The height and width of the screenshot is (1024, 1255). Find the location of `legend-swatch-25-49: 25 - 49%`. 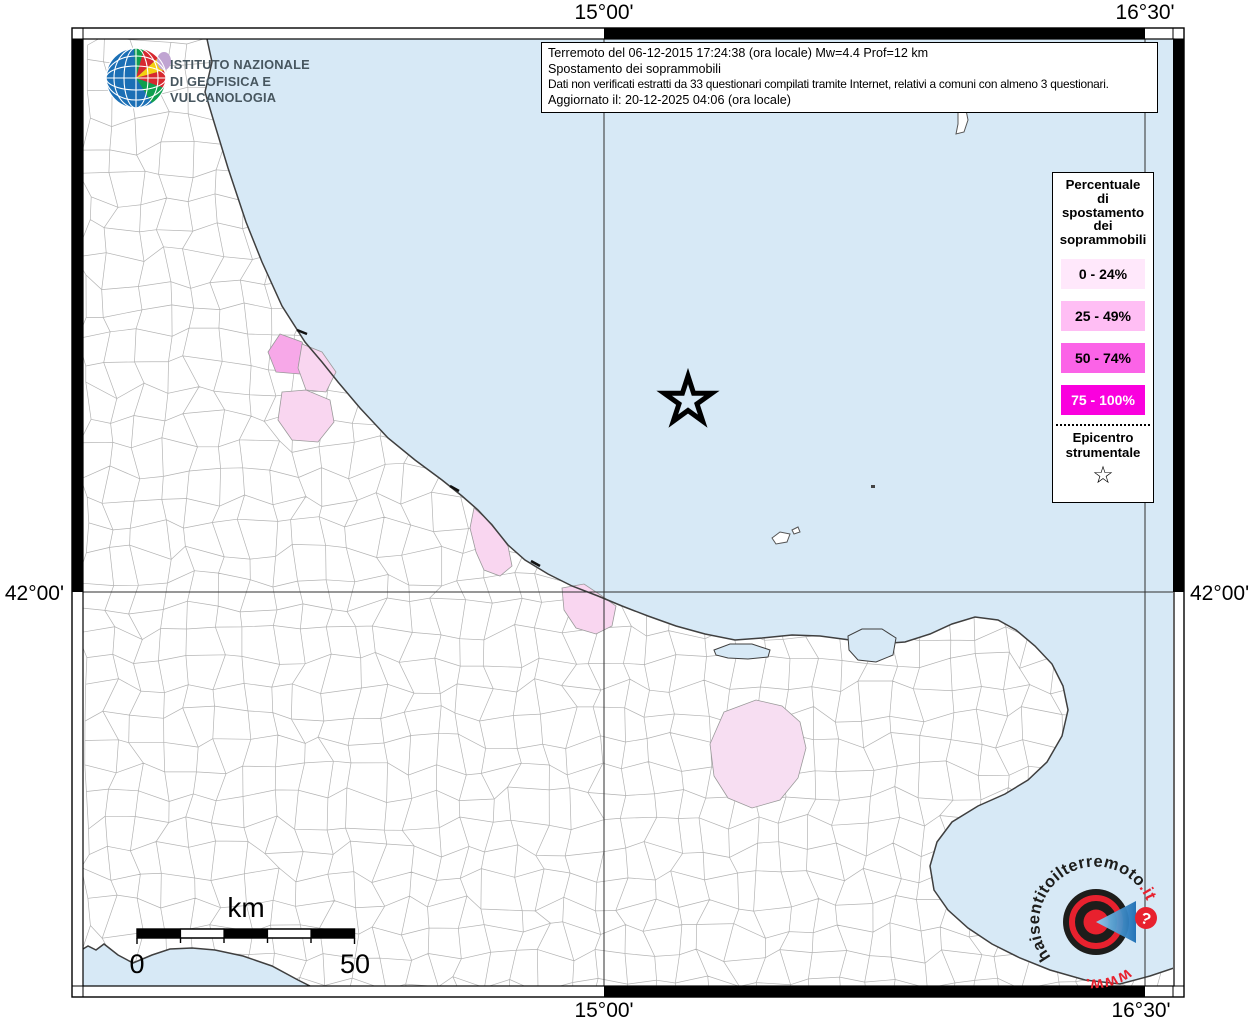

legend-swatch-25-49: 25 - 49% is located at coordinates (1103, 315).